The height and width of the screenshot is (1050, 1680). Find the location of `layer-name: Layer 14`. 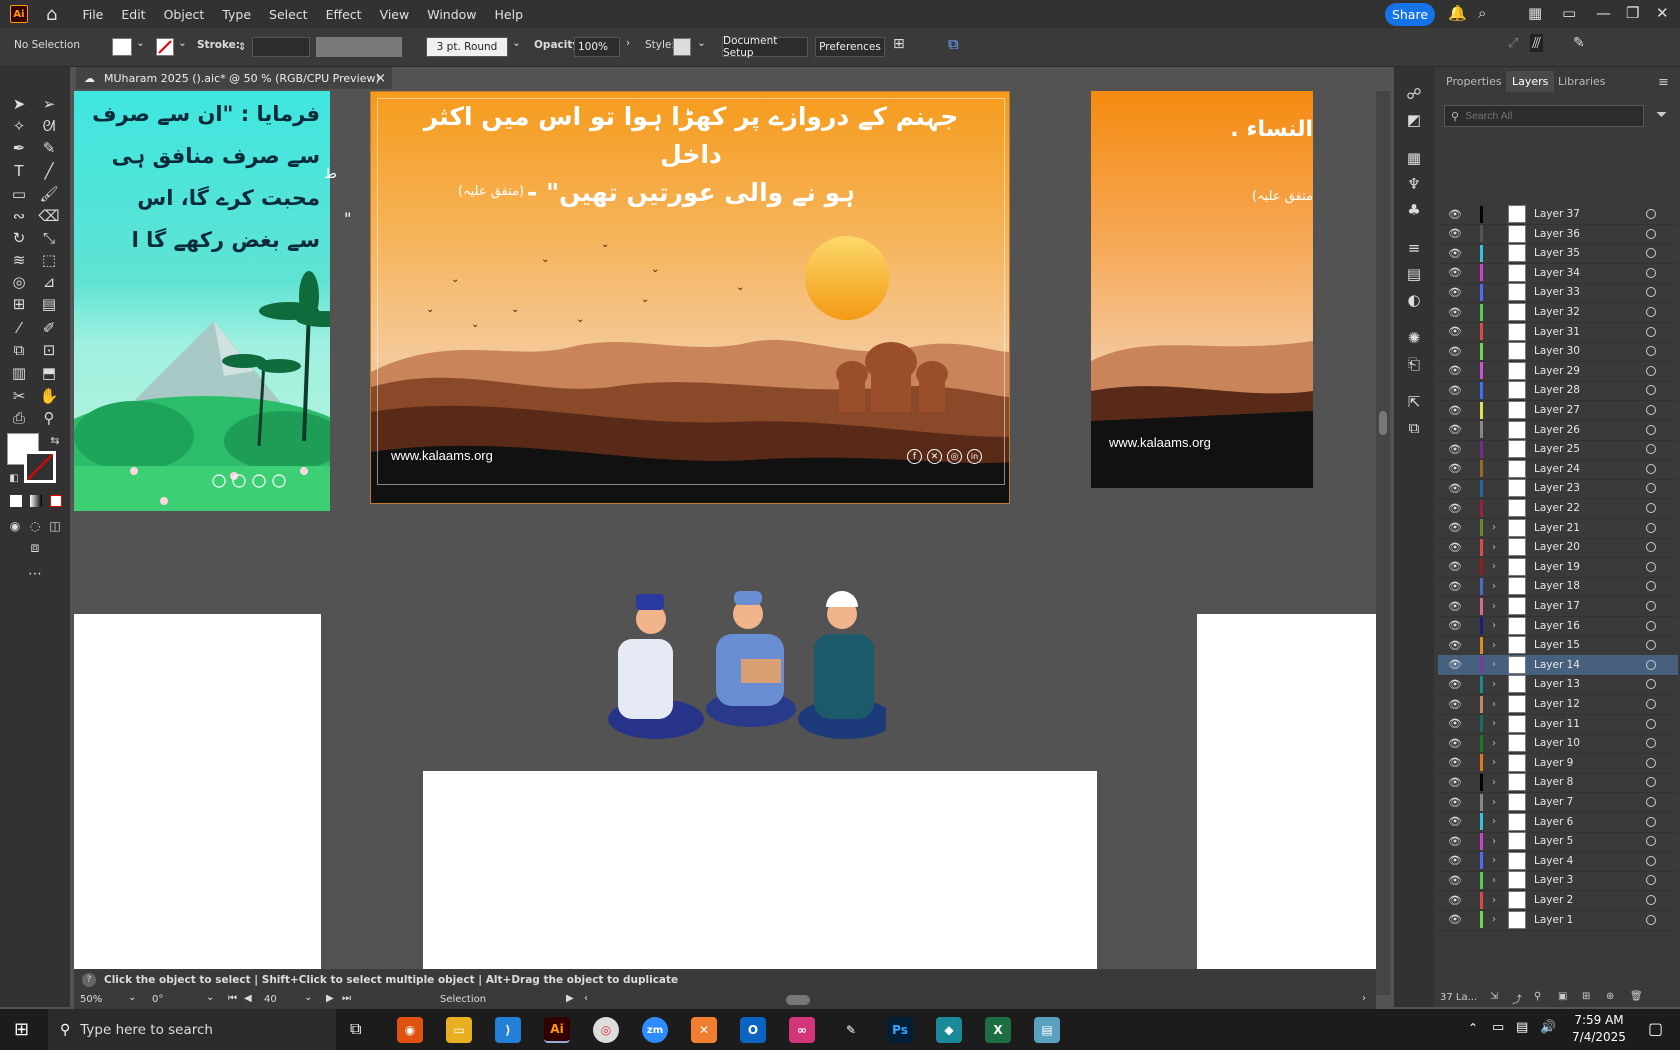

layer-name: Layer 14 is located at coordinates (1557, 665).